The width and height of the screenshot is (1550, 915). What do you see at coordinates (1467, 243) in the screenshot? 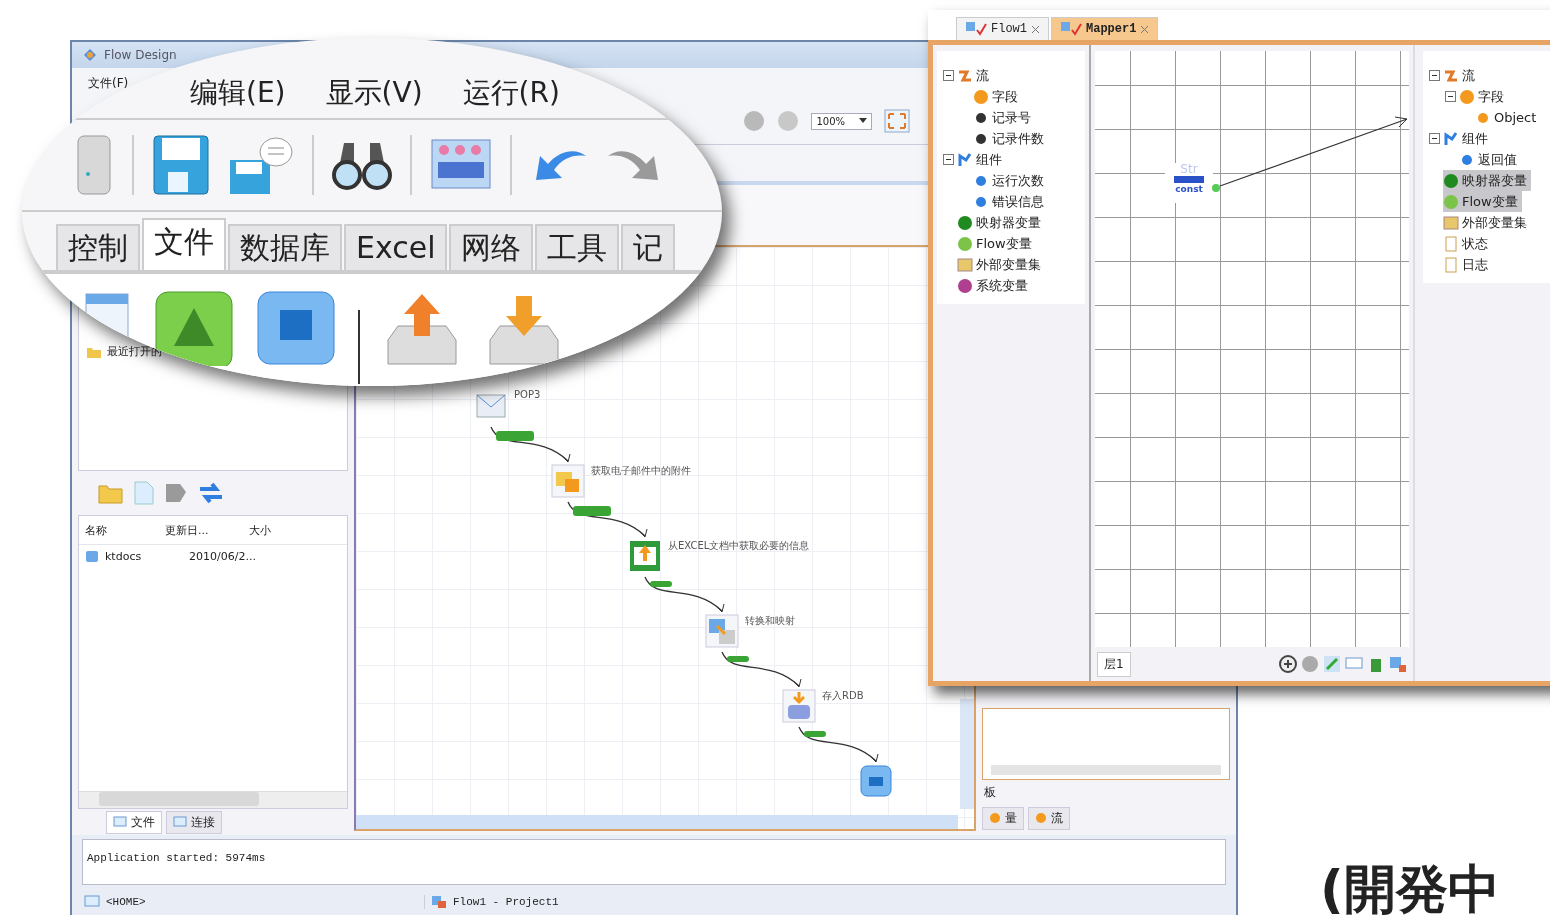
I see `tree-item: 状态` at bounding box center [1467, 243].